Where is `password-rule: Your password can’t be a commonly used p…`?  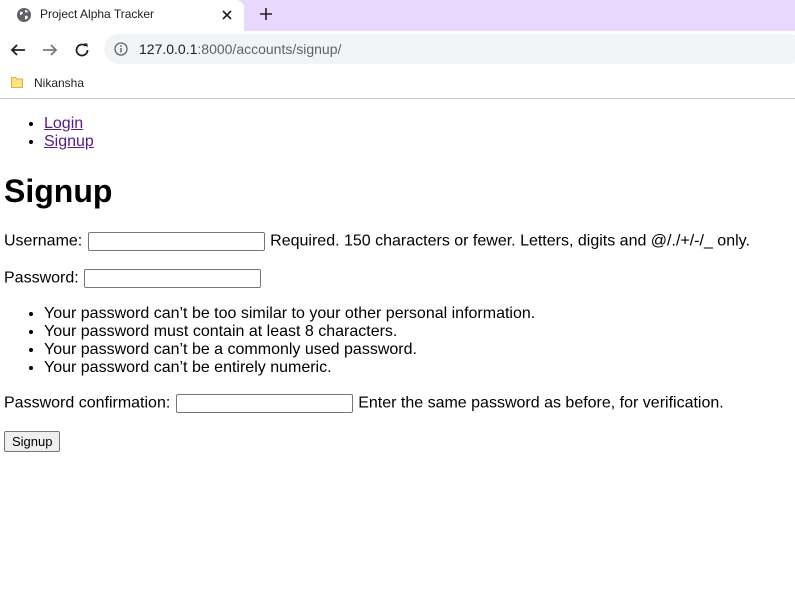 password-rule: Your password can’t be a commonly used p… is located at coordinates (289, 350).